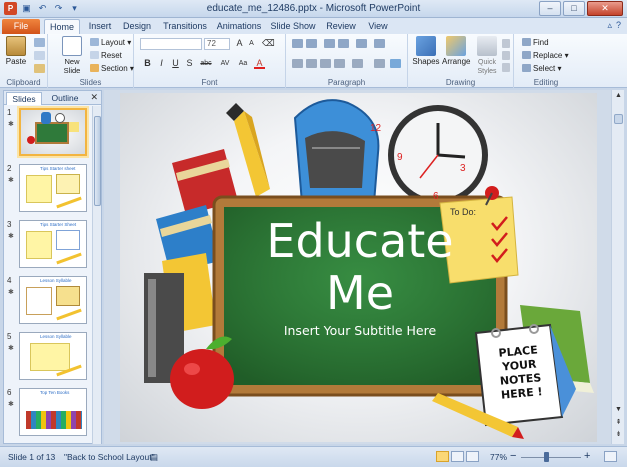  Describe the element at coordinates (171, 44) in the screenshot. I see `font-name-field` at that location.